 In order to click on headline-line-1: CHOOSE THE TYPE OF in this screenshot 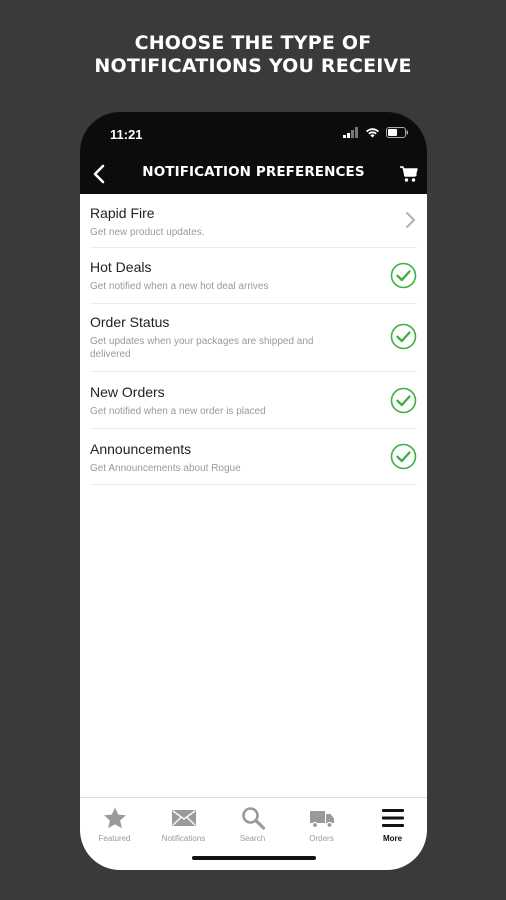, I will do `click(253, 43)`.